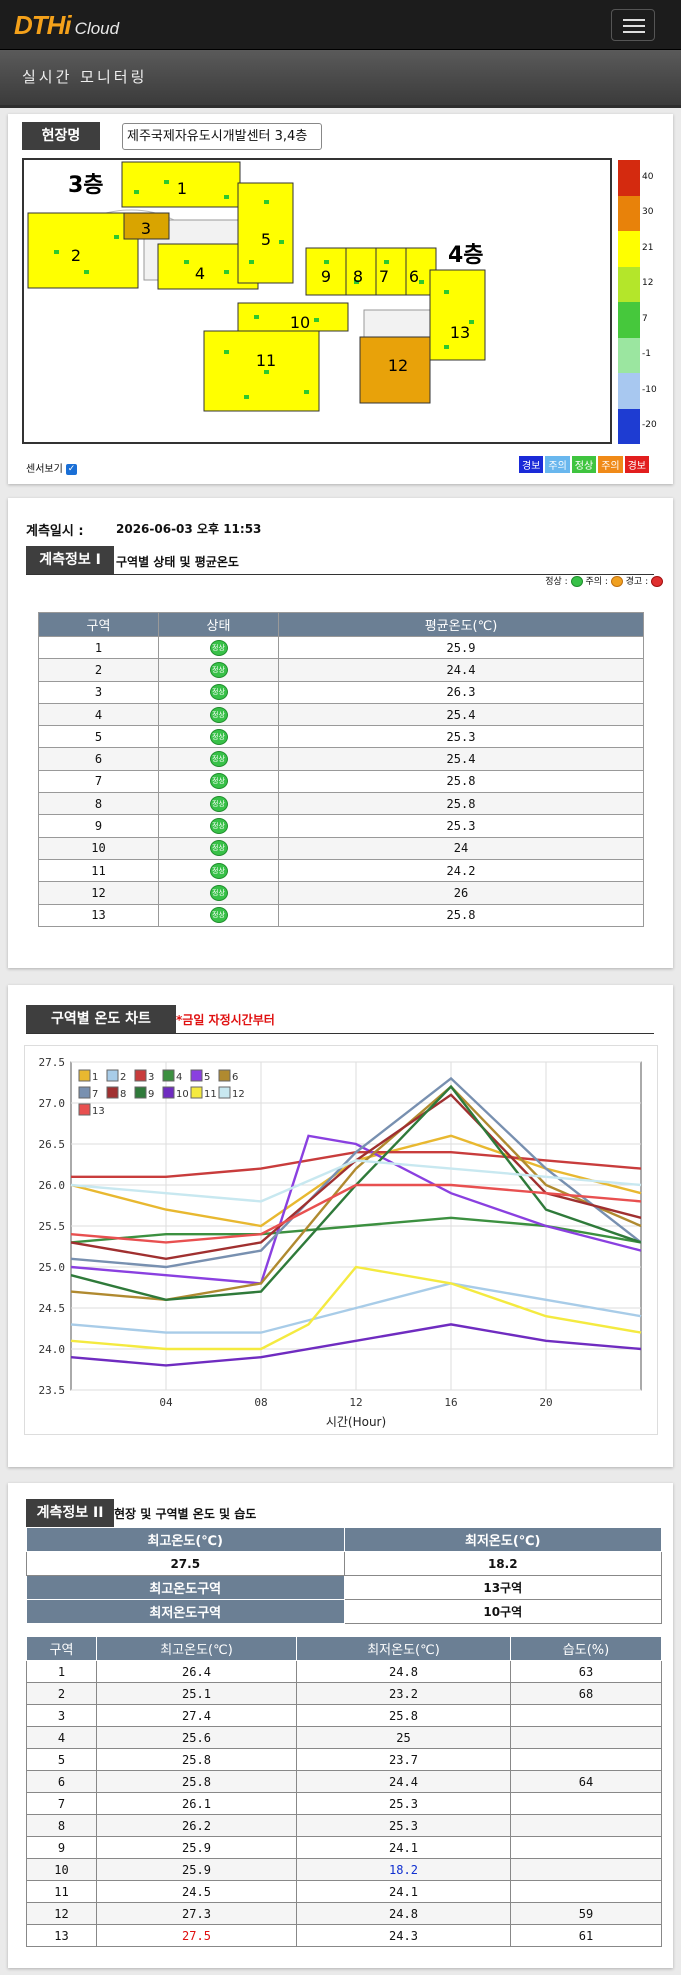 The width and height of the screenshot is (681, 1975). I want to click on zone-cell: 2, so click(98, 670).